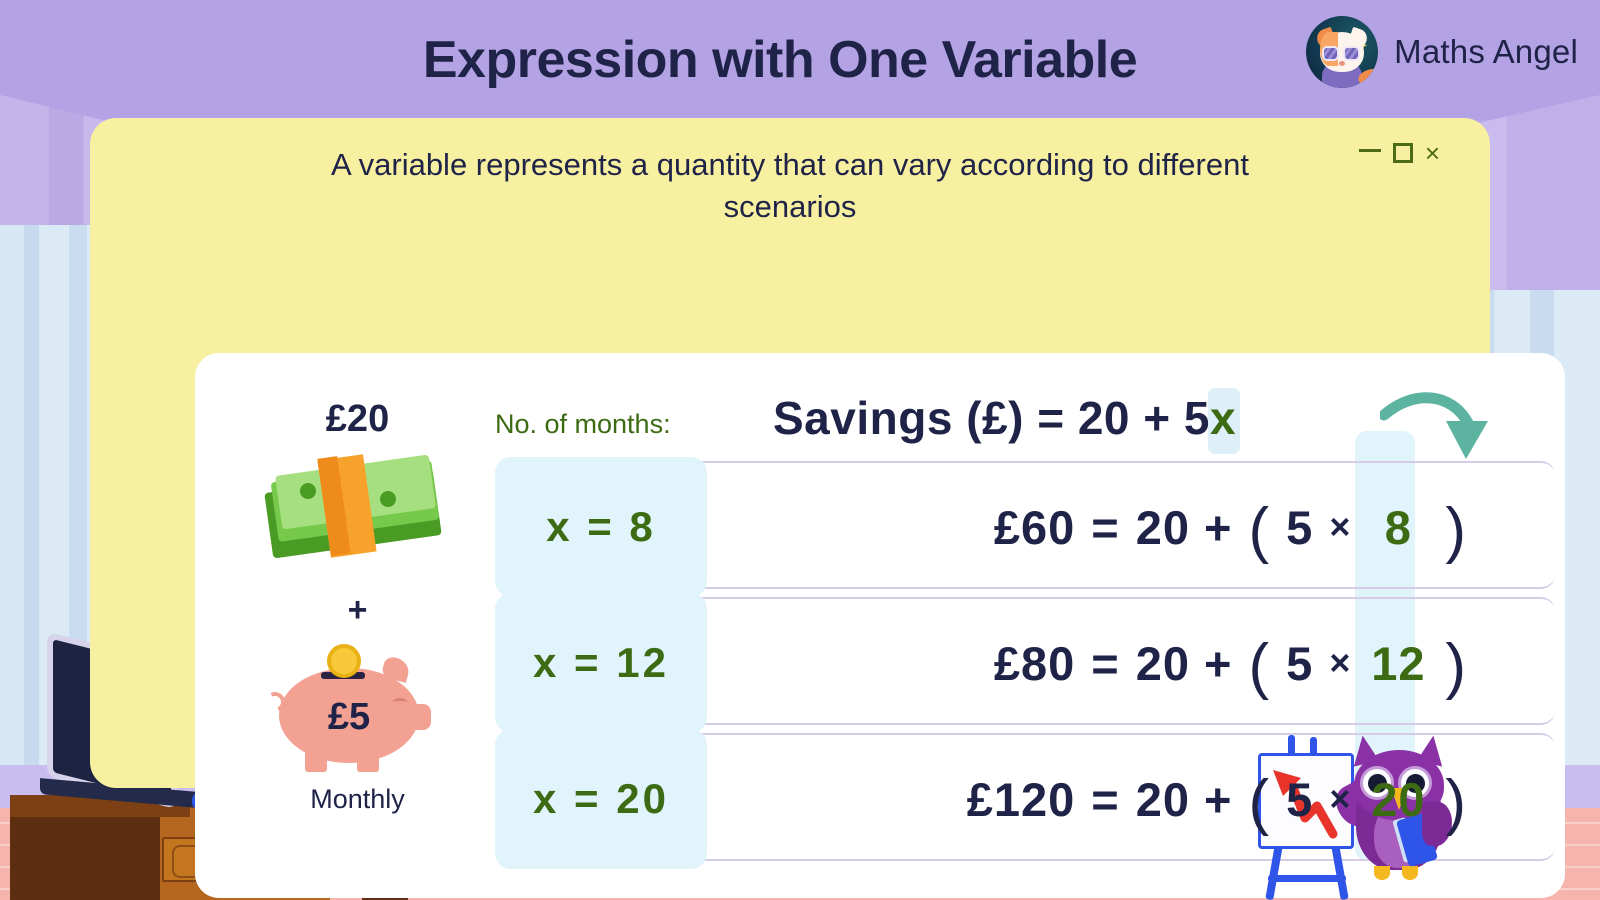 The height and width of the screenshot is (900, 1600). What do you see at coordinates (1369, 150) in the screenshot?
I see `minimize-icon` at bounding box center [1369, 150].